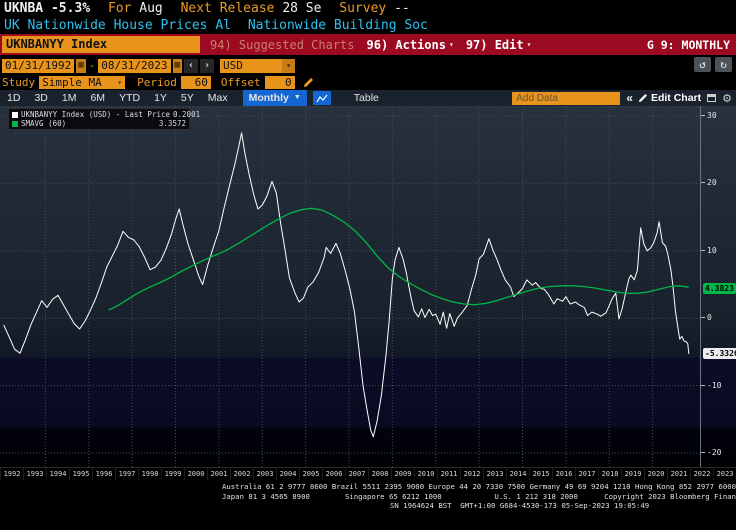  I want to click on line-chart-icon, so click(322, 98).